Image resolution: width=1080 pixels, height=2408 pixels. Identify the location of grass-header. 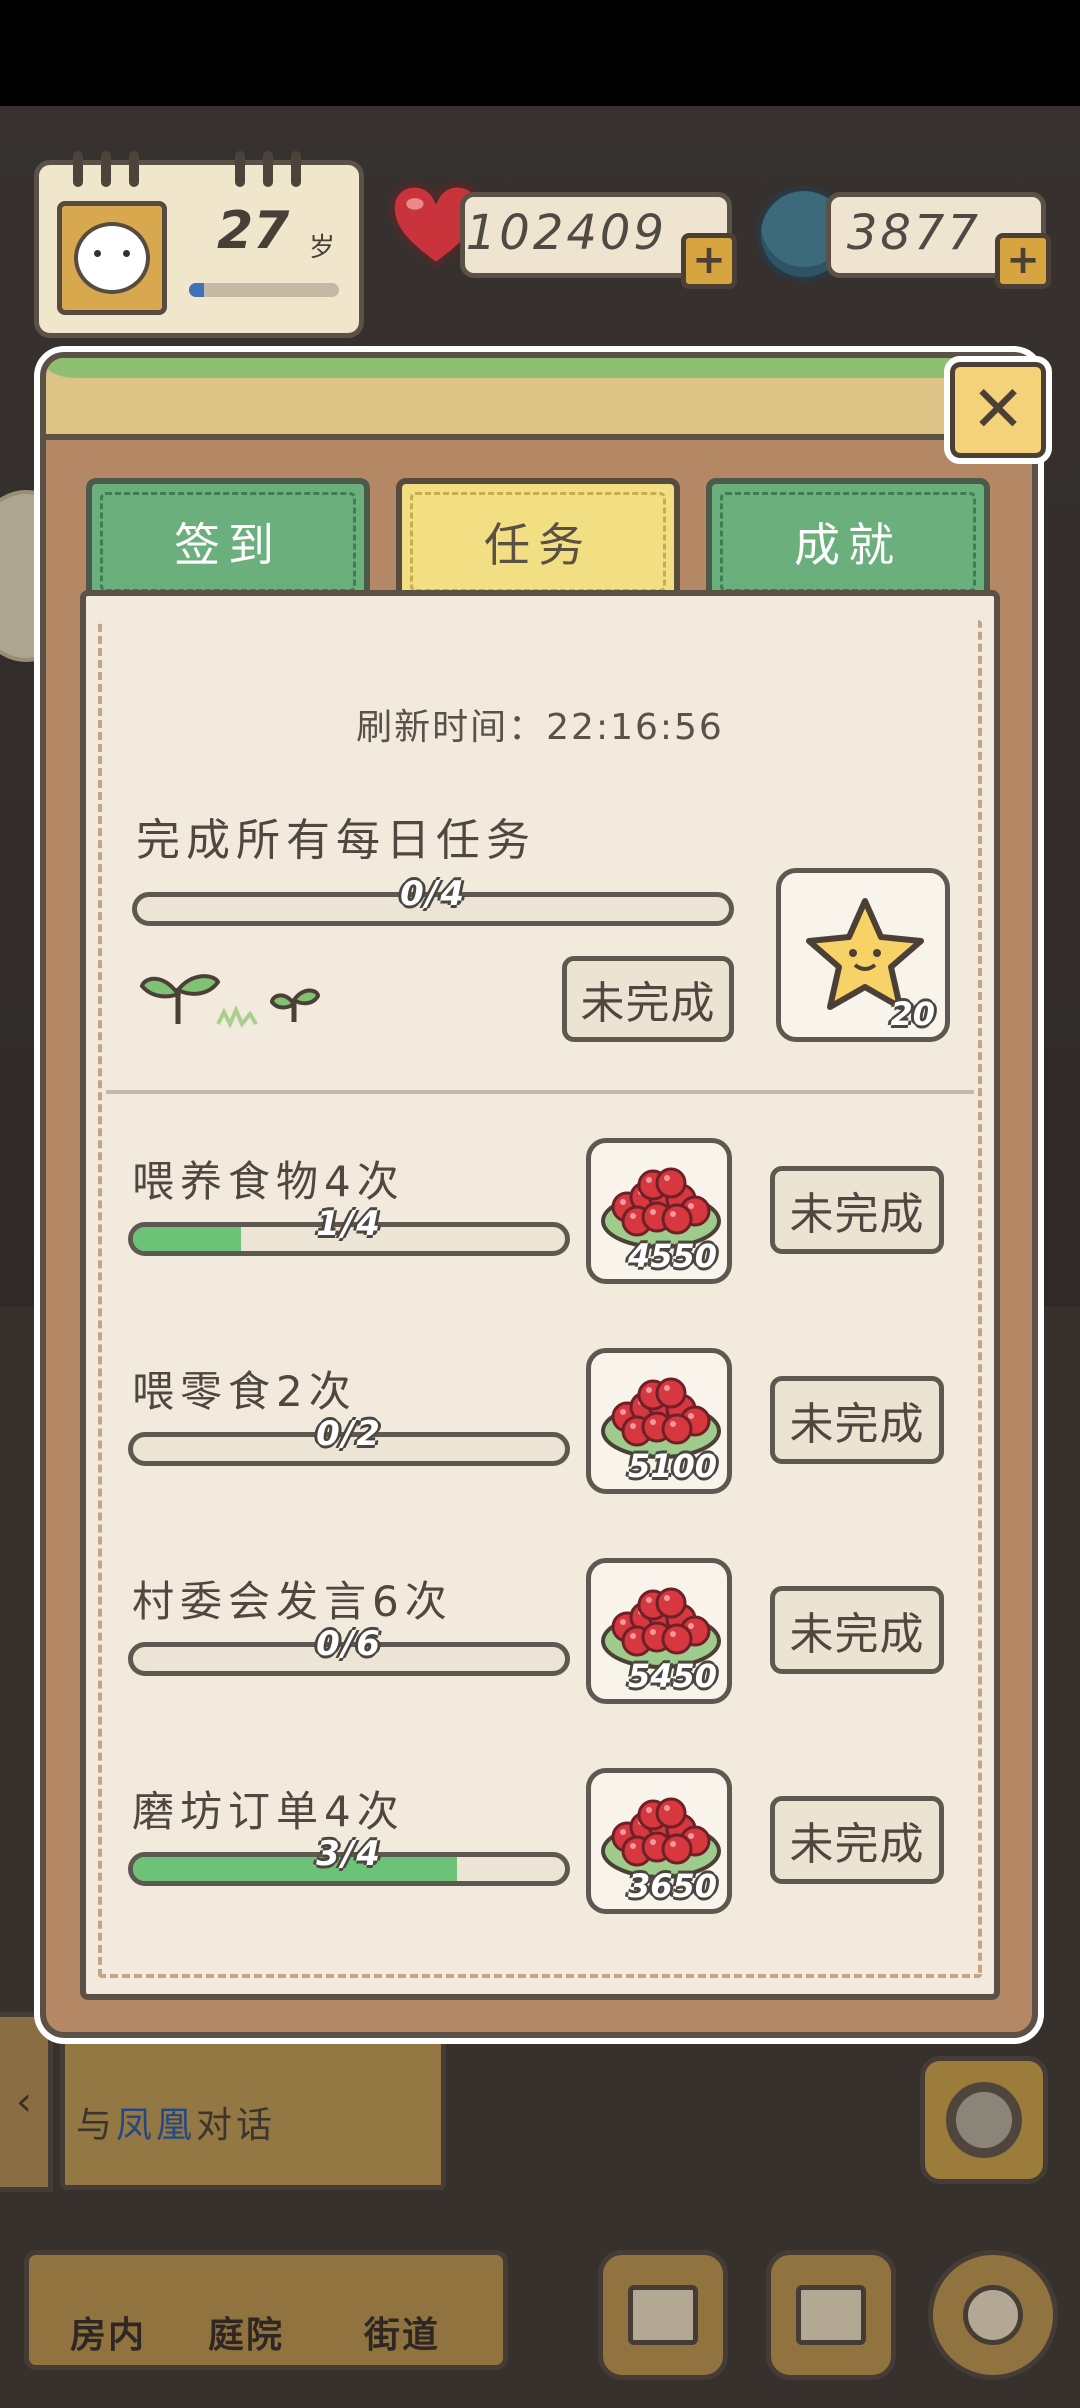
(539, 399).